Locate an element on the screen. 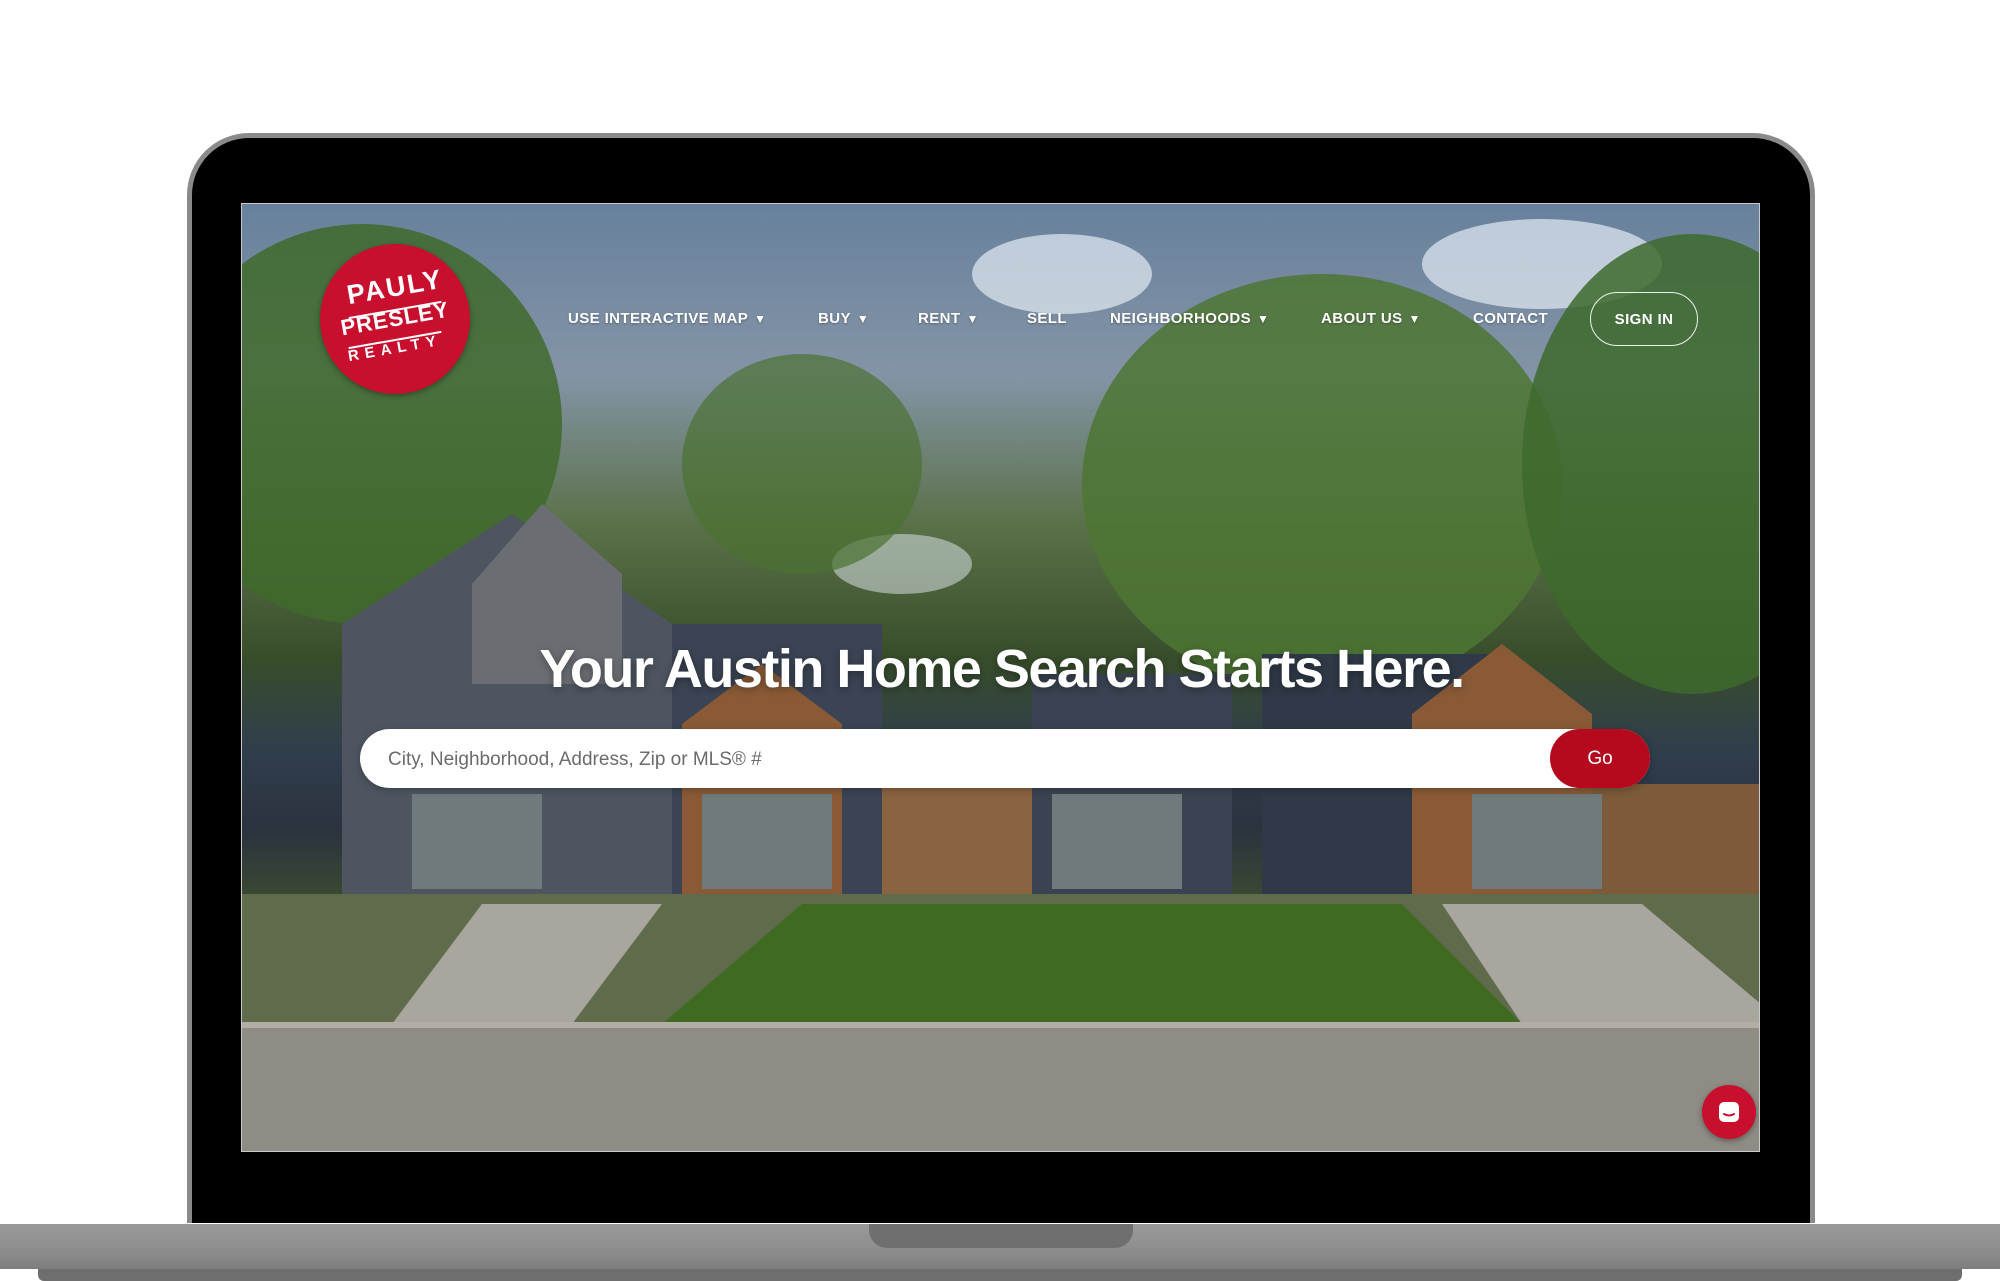 This screenshot has width=2000, height=1281. nav-item-sell: SELL is located at coordinates (1047, 318).